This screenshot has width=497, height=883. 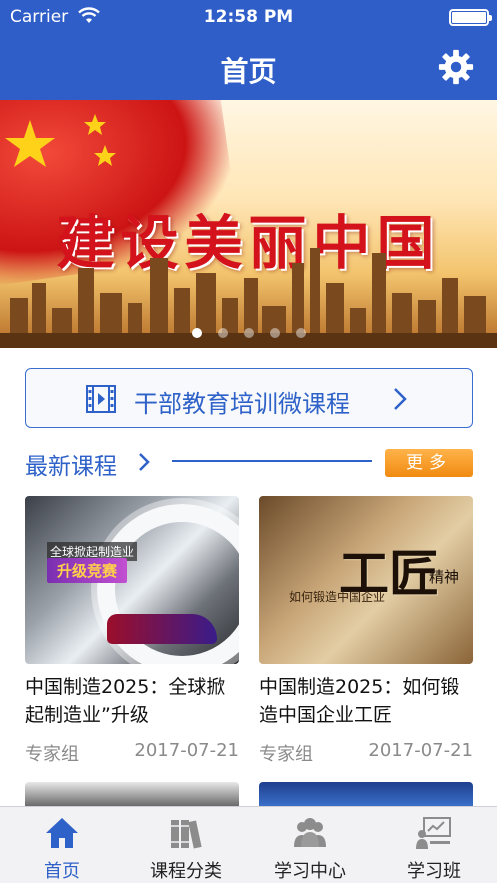 What do you see at coordinates (162, 629) in the screenshot?
I see `race-car-graphic` at bounding box center [162, 629].